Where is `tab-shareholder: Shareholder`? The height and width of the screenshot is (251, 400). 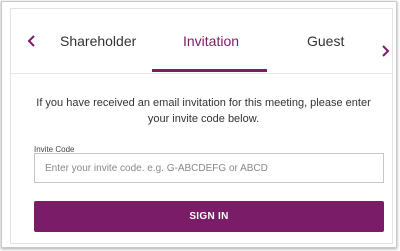 tab-shareholder: Shareholder is located at coordinates (98, 41).